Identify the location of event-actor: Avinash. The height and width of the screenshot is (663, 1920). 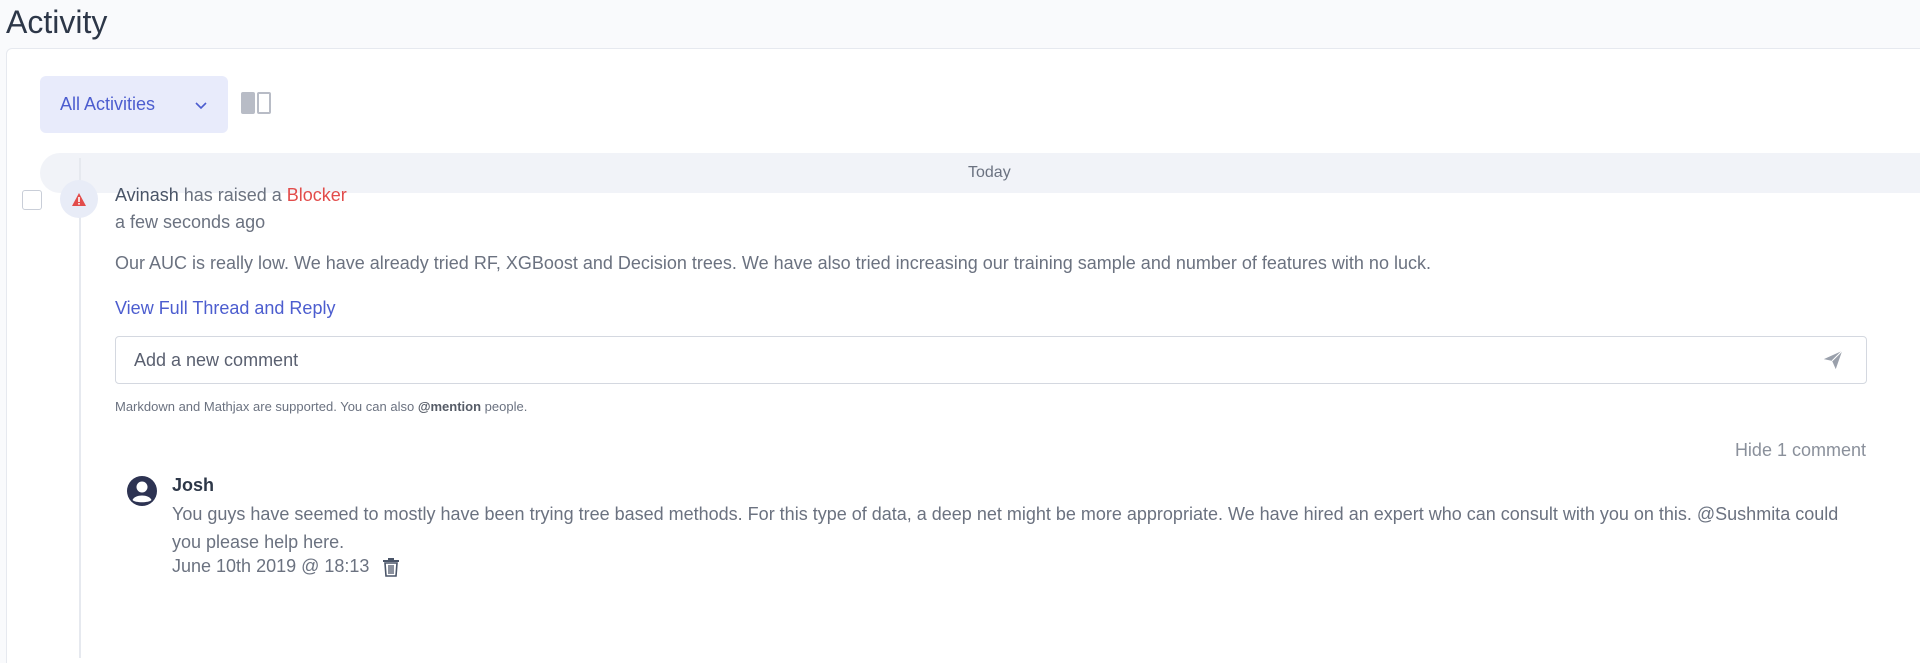
(147, 195).